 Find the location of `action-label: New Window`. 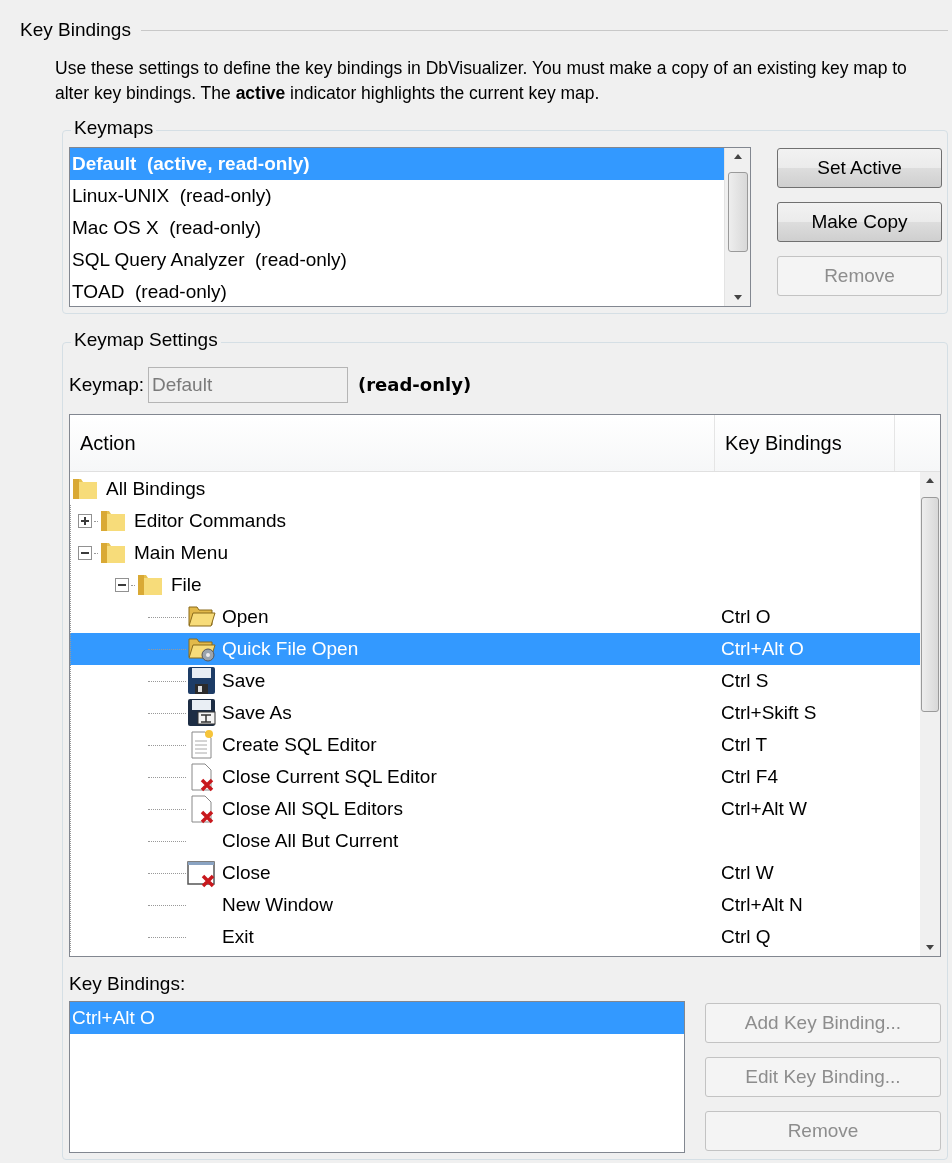

action-label: New Window is located at coordinates (277, 905).